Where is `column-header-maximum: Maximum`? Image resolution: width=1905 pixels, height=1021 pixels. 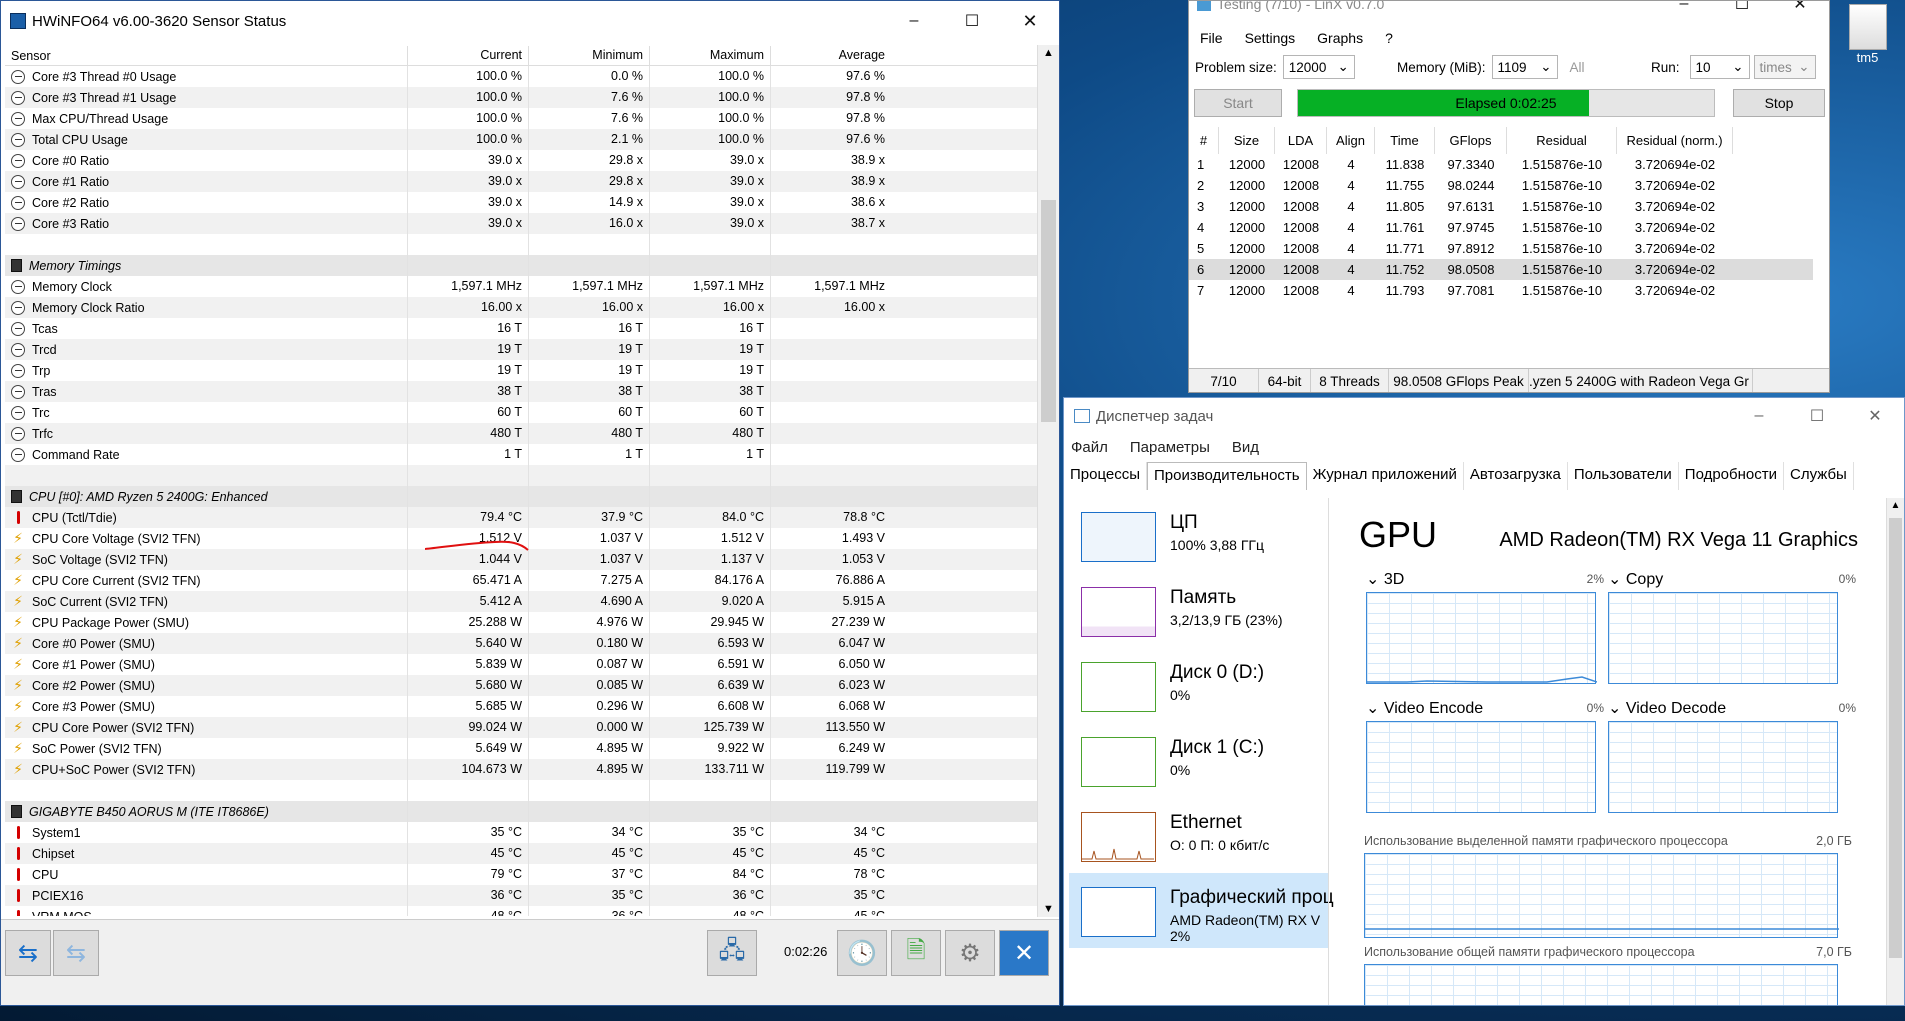 column-header-maximum: Maximum is located at coordinates (709, 56).